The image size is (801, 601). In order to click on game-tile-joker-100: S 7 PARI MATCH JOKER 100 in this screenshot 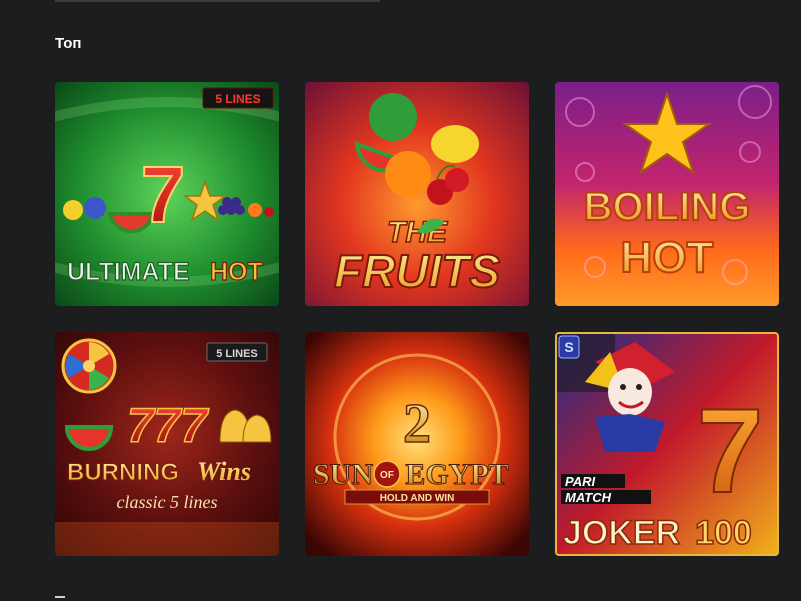, I will do `click(667, 444)`.